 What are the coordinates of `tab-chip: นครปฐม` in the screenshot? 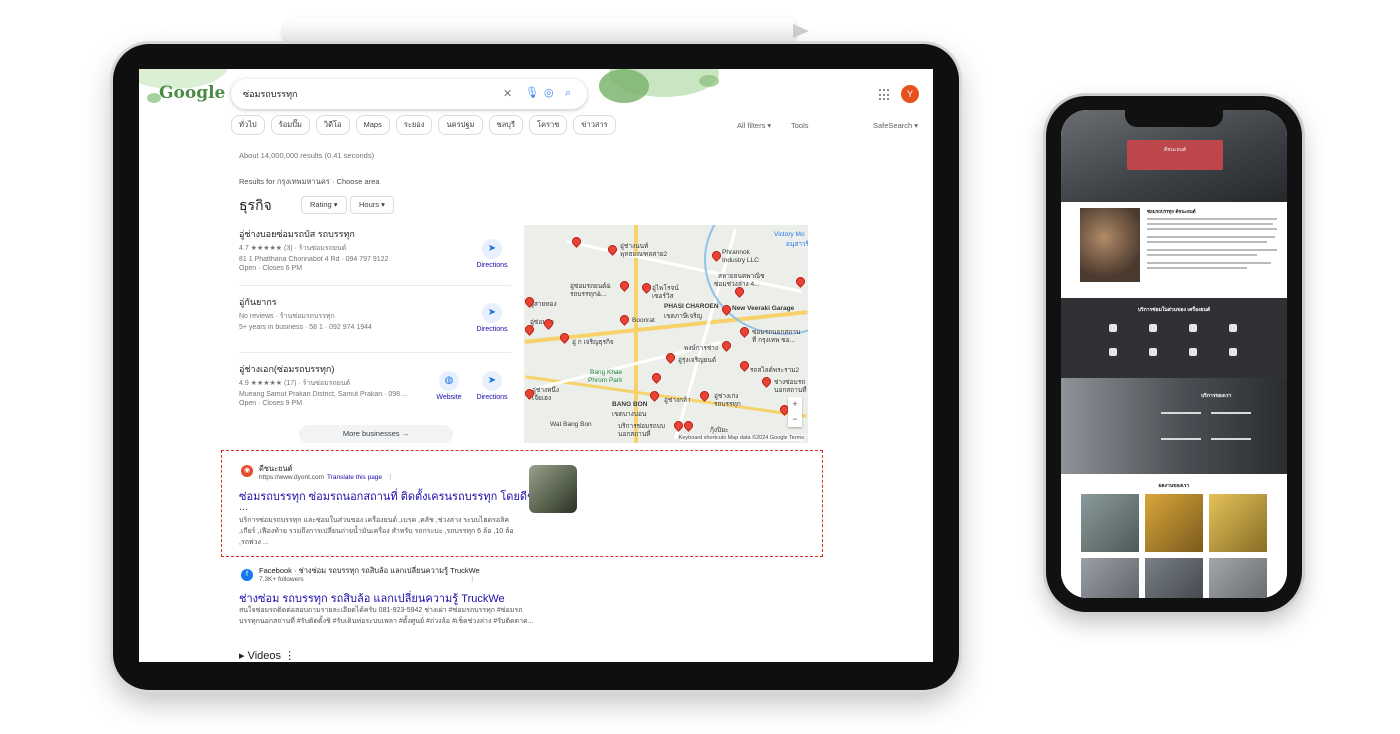 It's located at (460, 125).